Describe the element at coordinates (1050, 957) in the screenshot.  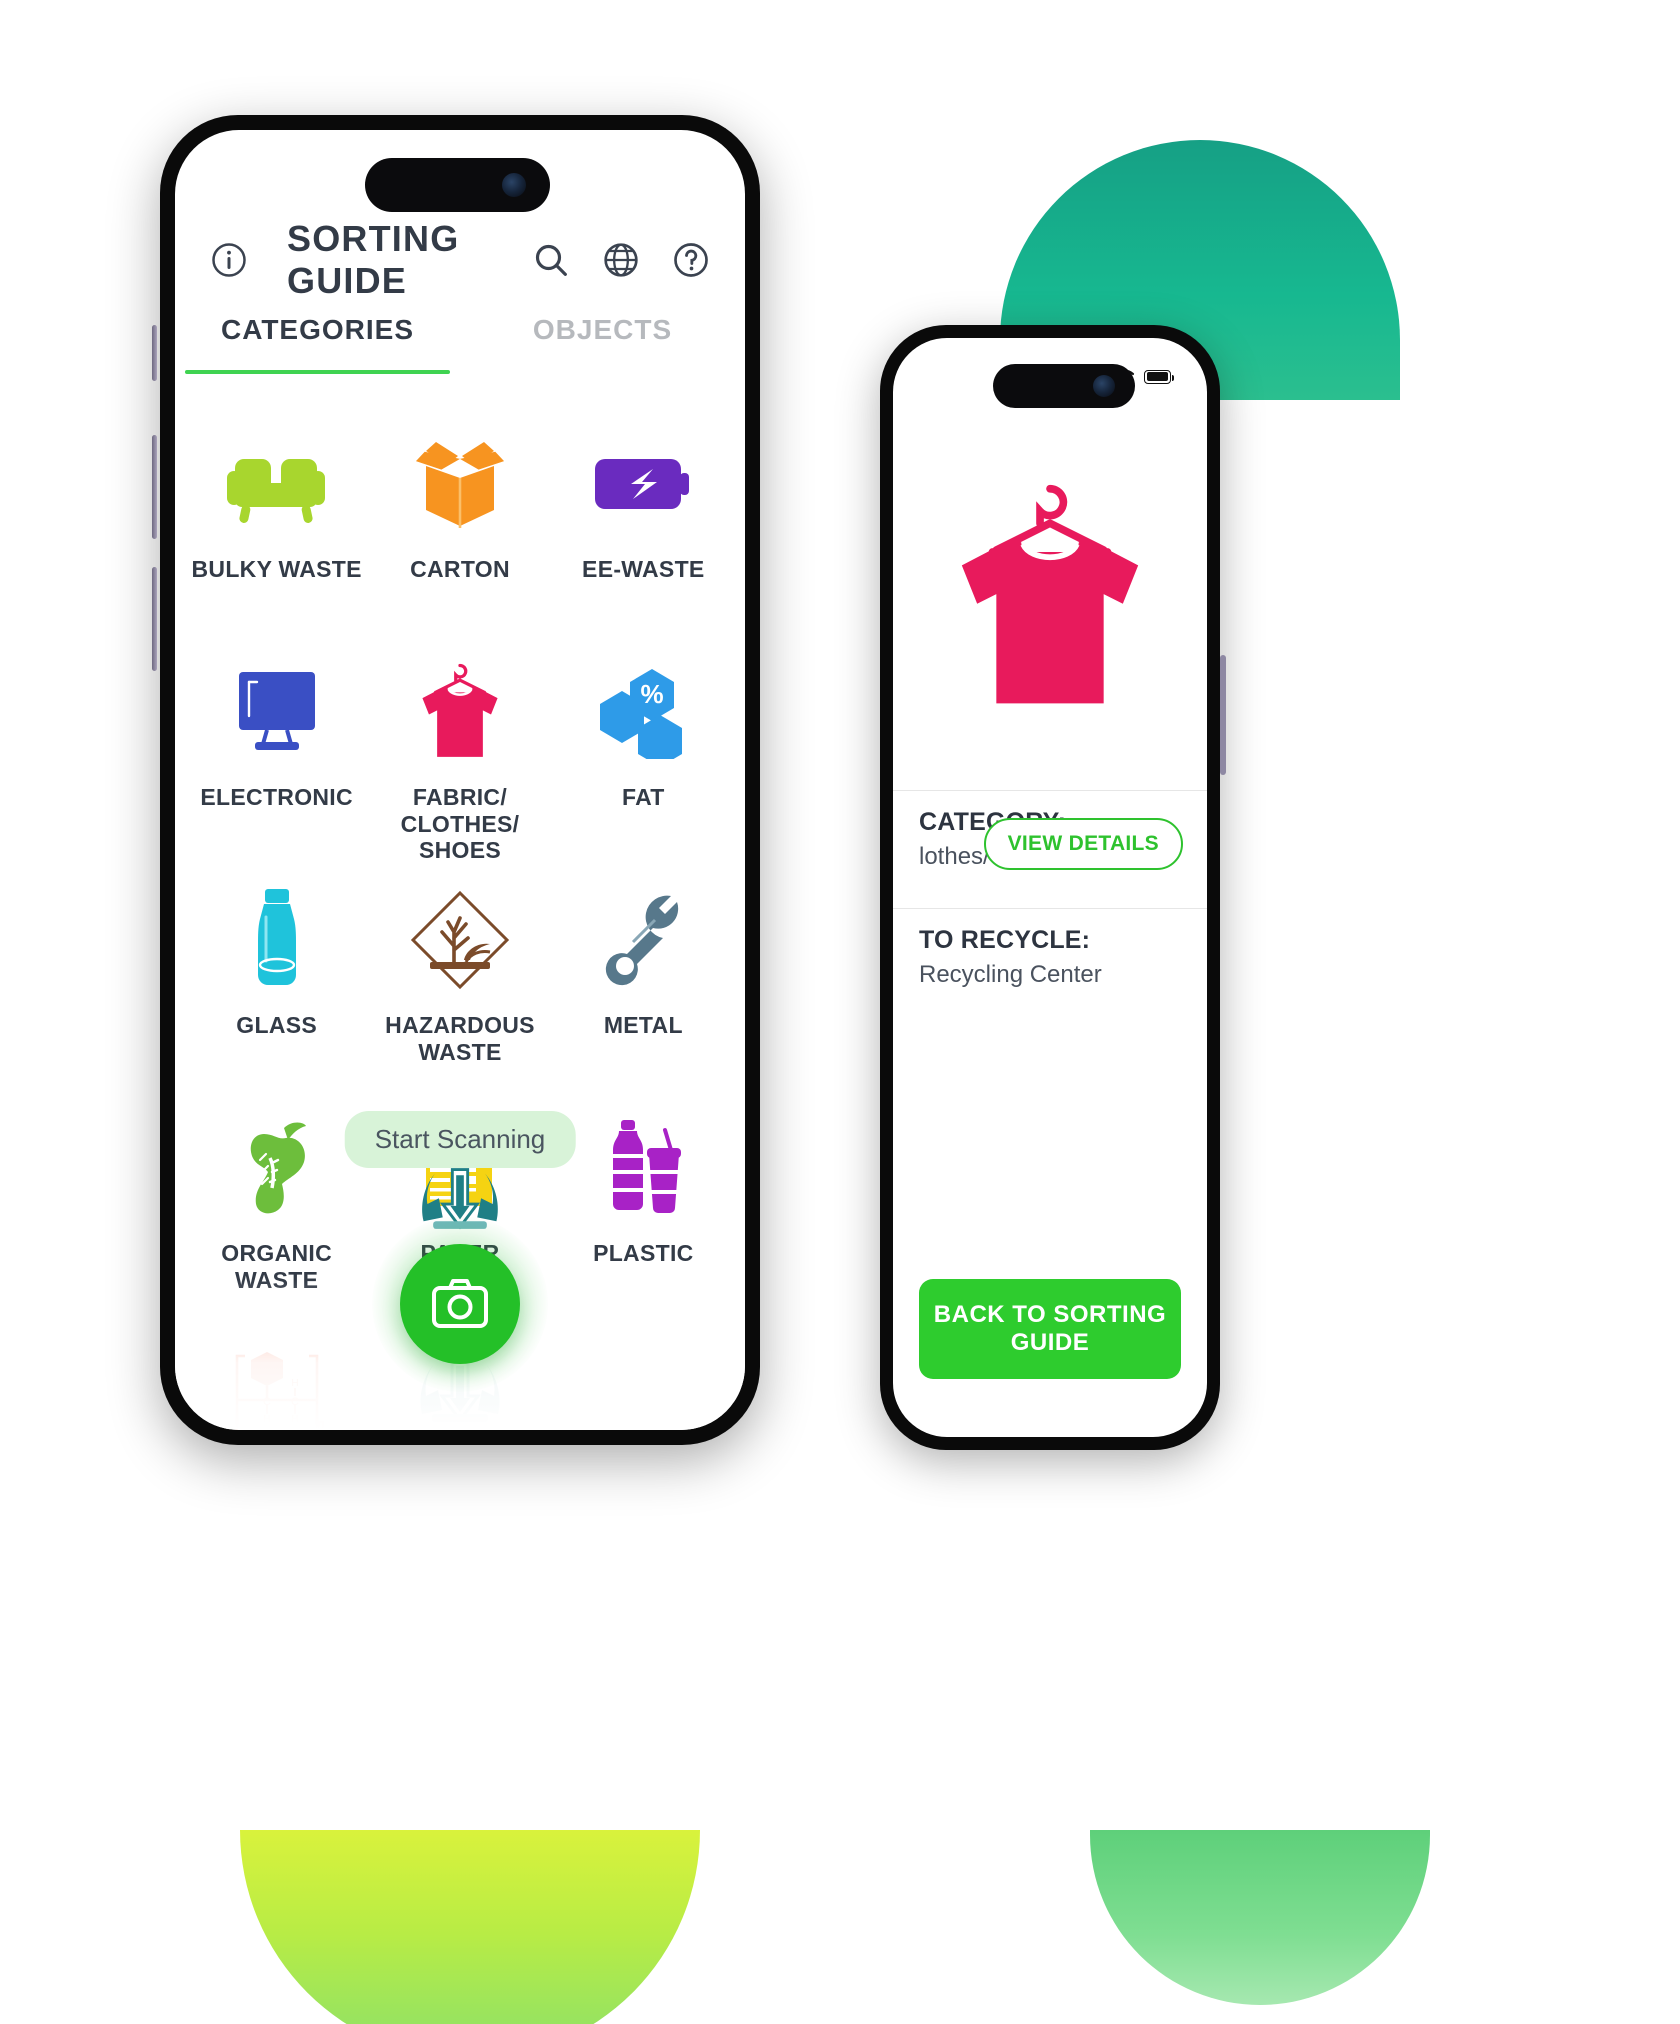
I see `recycle-block: TO RECYCLE: Recycling Center` at that location.